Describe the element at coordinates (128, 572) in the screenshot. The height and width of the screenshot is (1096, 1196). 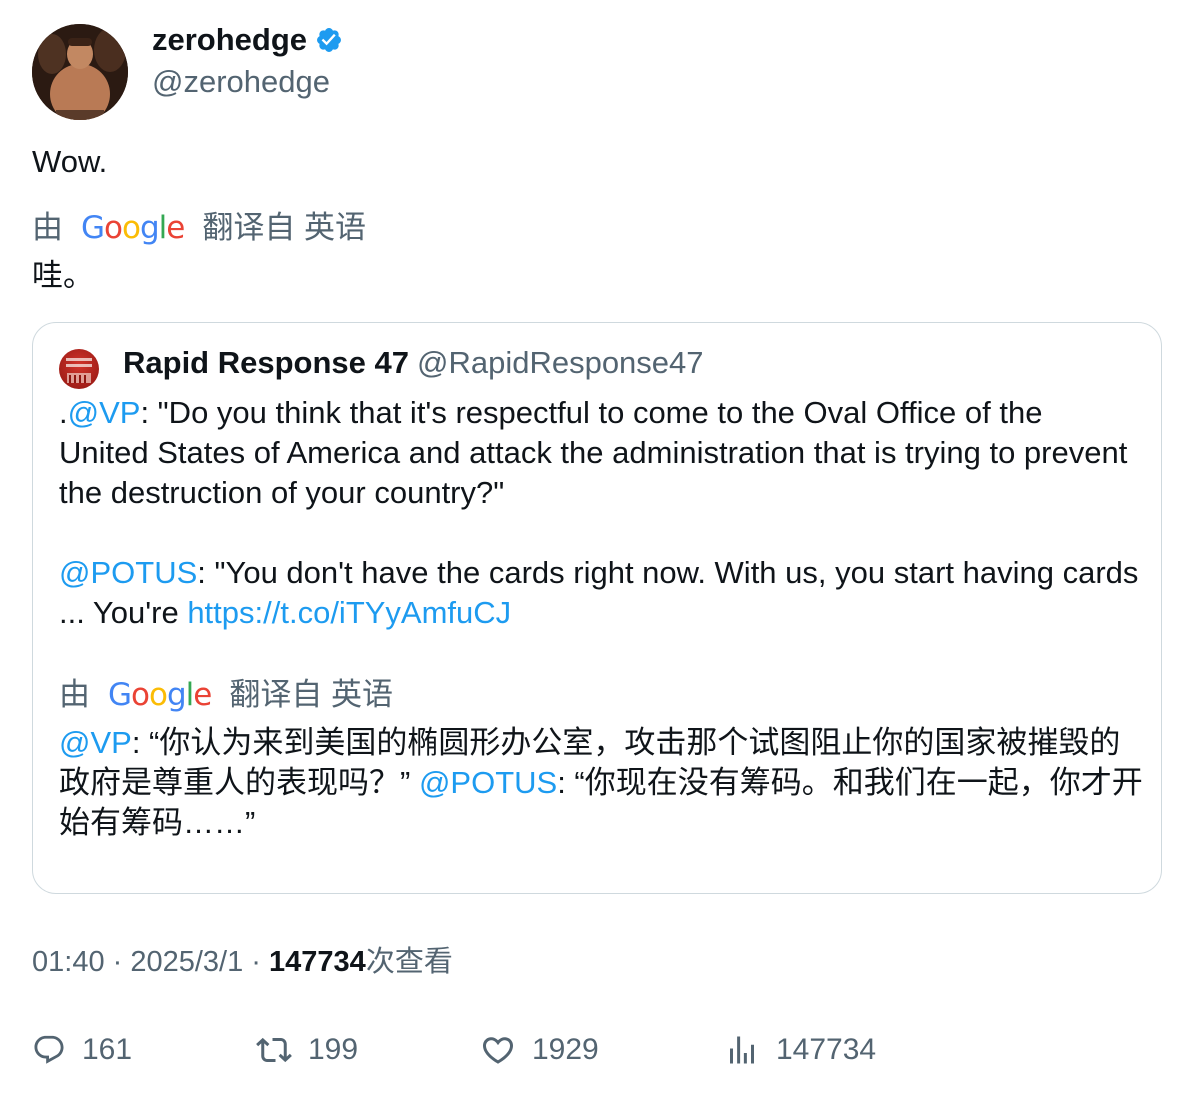
I see `mention-potus: @POTUS` at that location.